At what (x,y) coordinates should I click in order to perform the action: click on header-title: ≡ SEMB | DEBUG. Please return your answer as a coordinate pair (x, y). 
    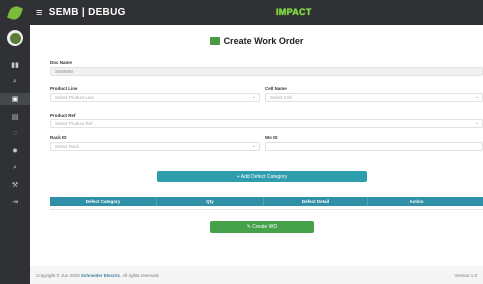
    Looking at the image, I should click on (81, 13).